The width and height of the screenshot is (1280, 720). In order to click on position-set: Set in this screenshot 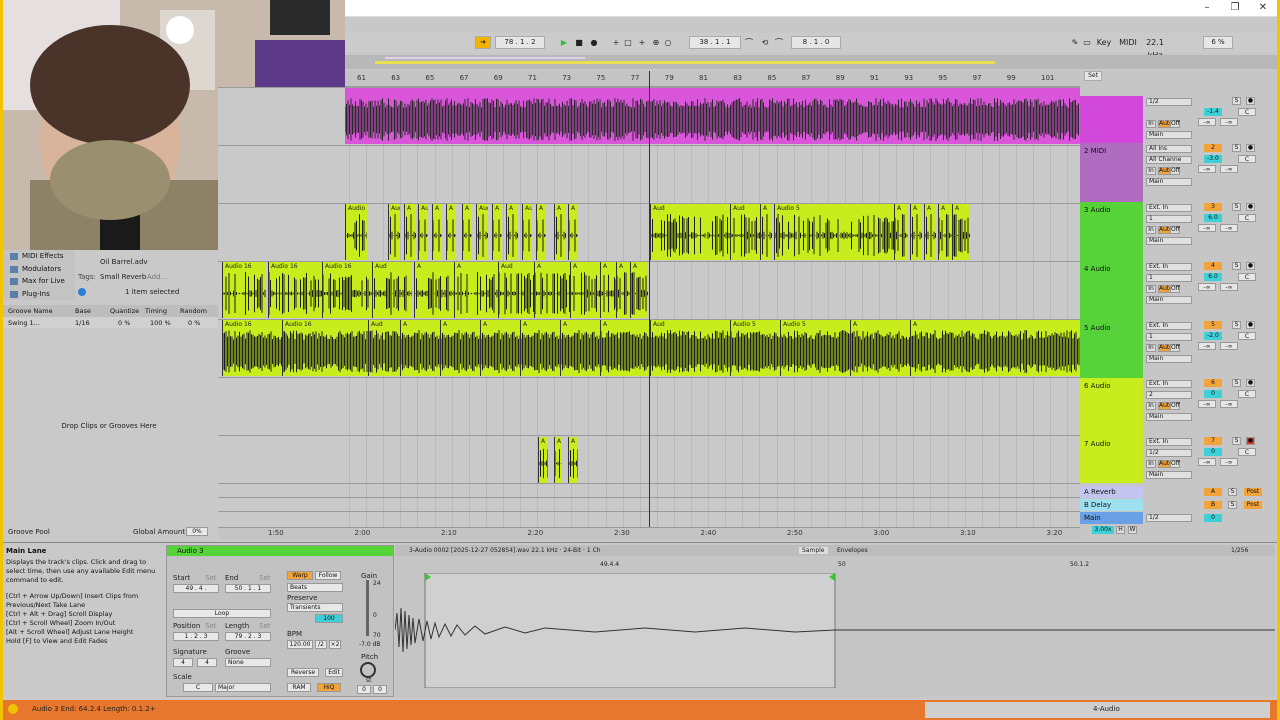, I will do `click(211, 626)`.